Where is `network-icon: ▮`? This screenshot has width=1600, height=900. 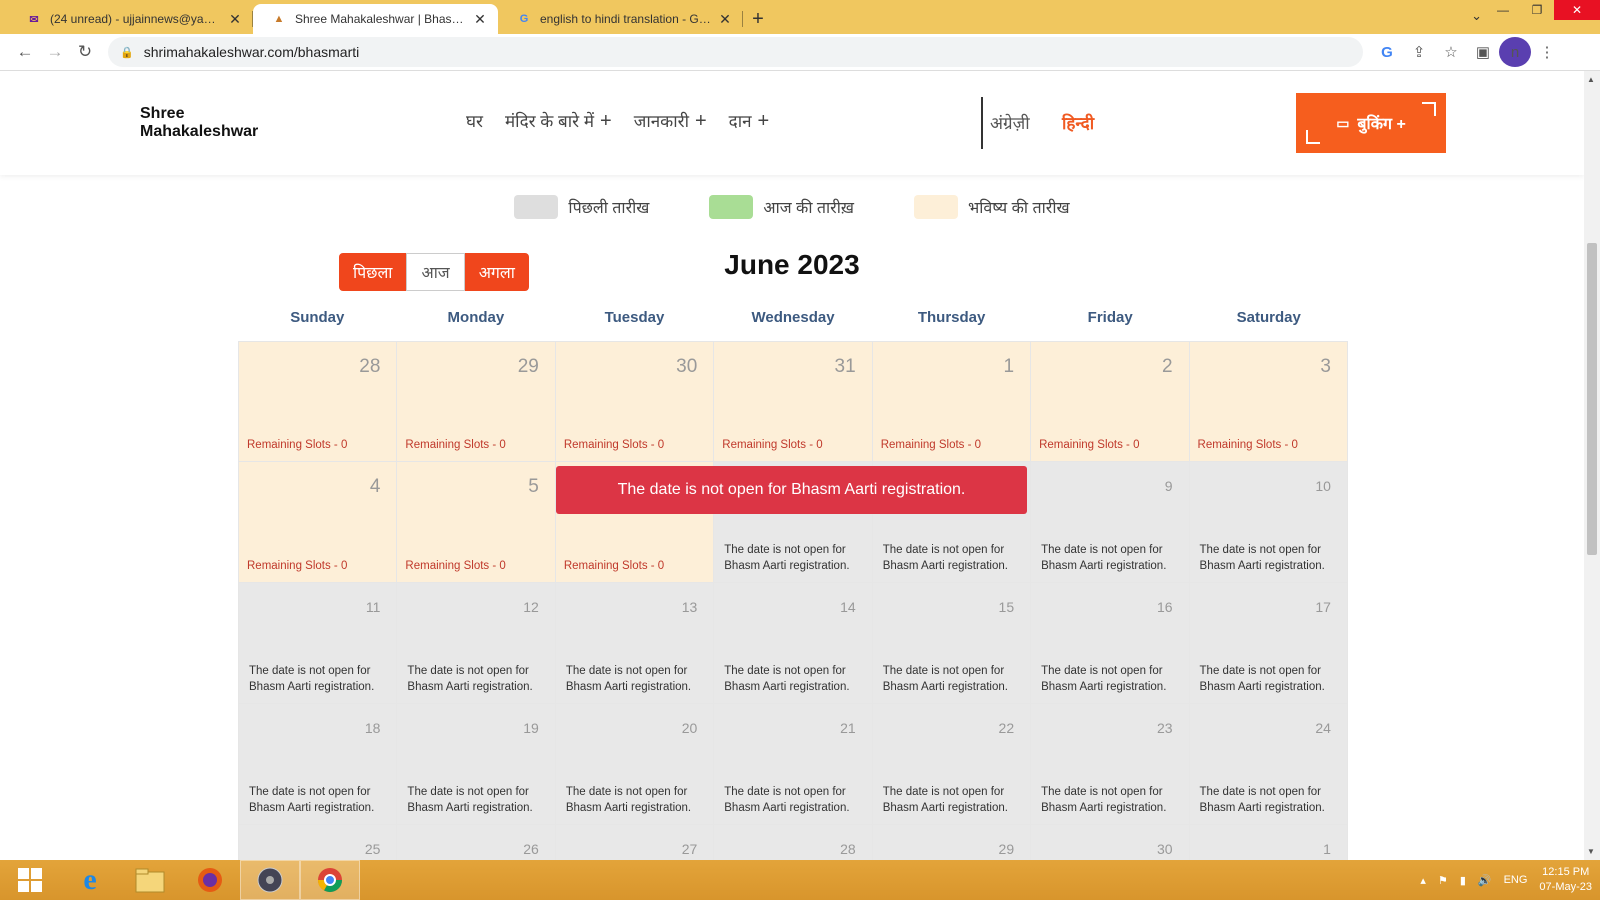
network-icon: ▮ is located at coordinates (1463, 880).